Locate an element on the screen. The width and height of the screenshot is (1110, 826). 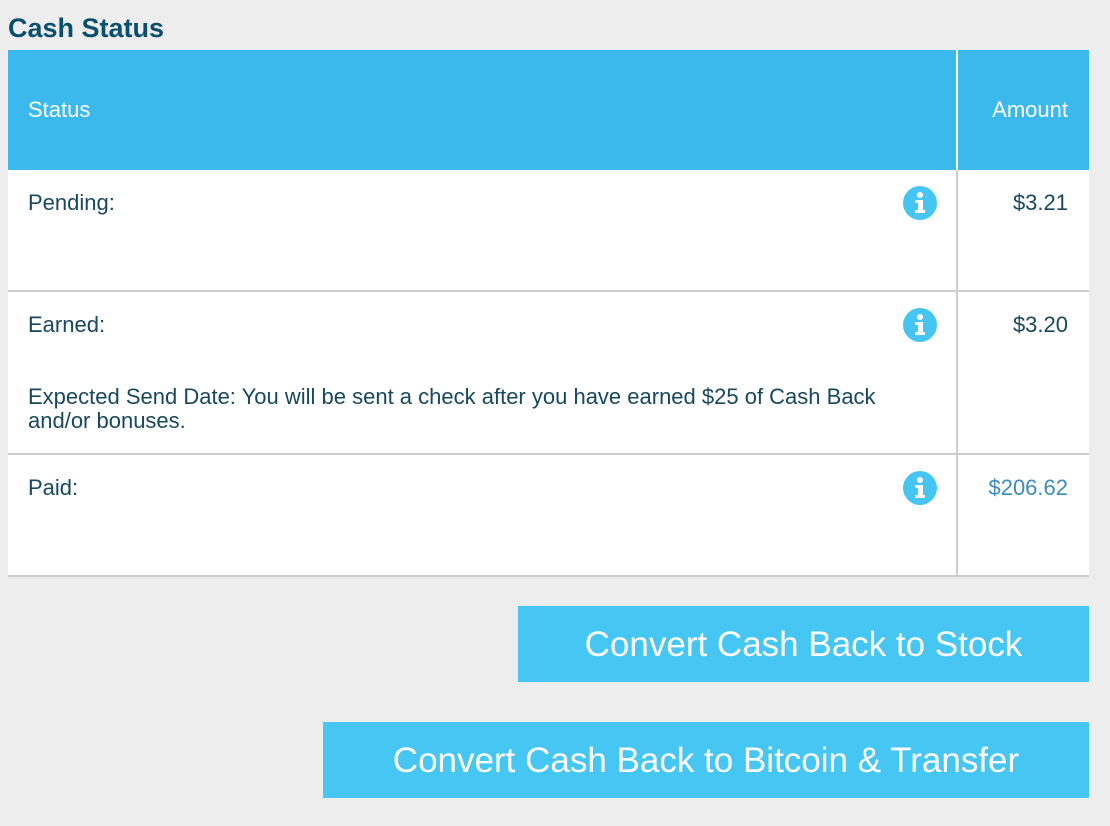
pending-label: Pending: is located at coordinates (71, 202).